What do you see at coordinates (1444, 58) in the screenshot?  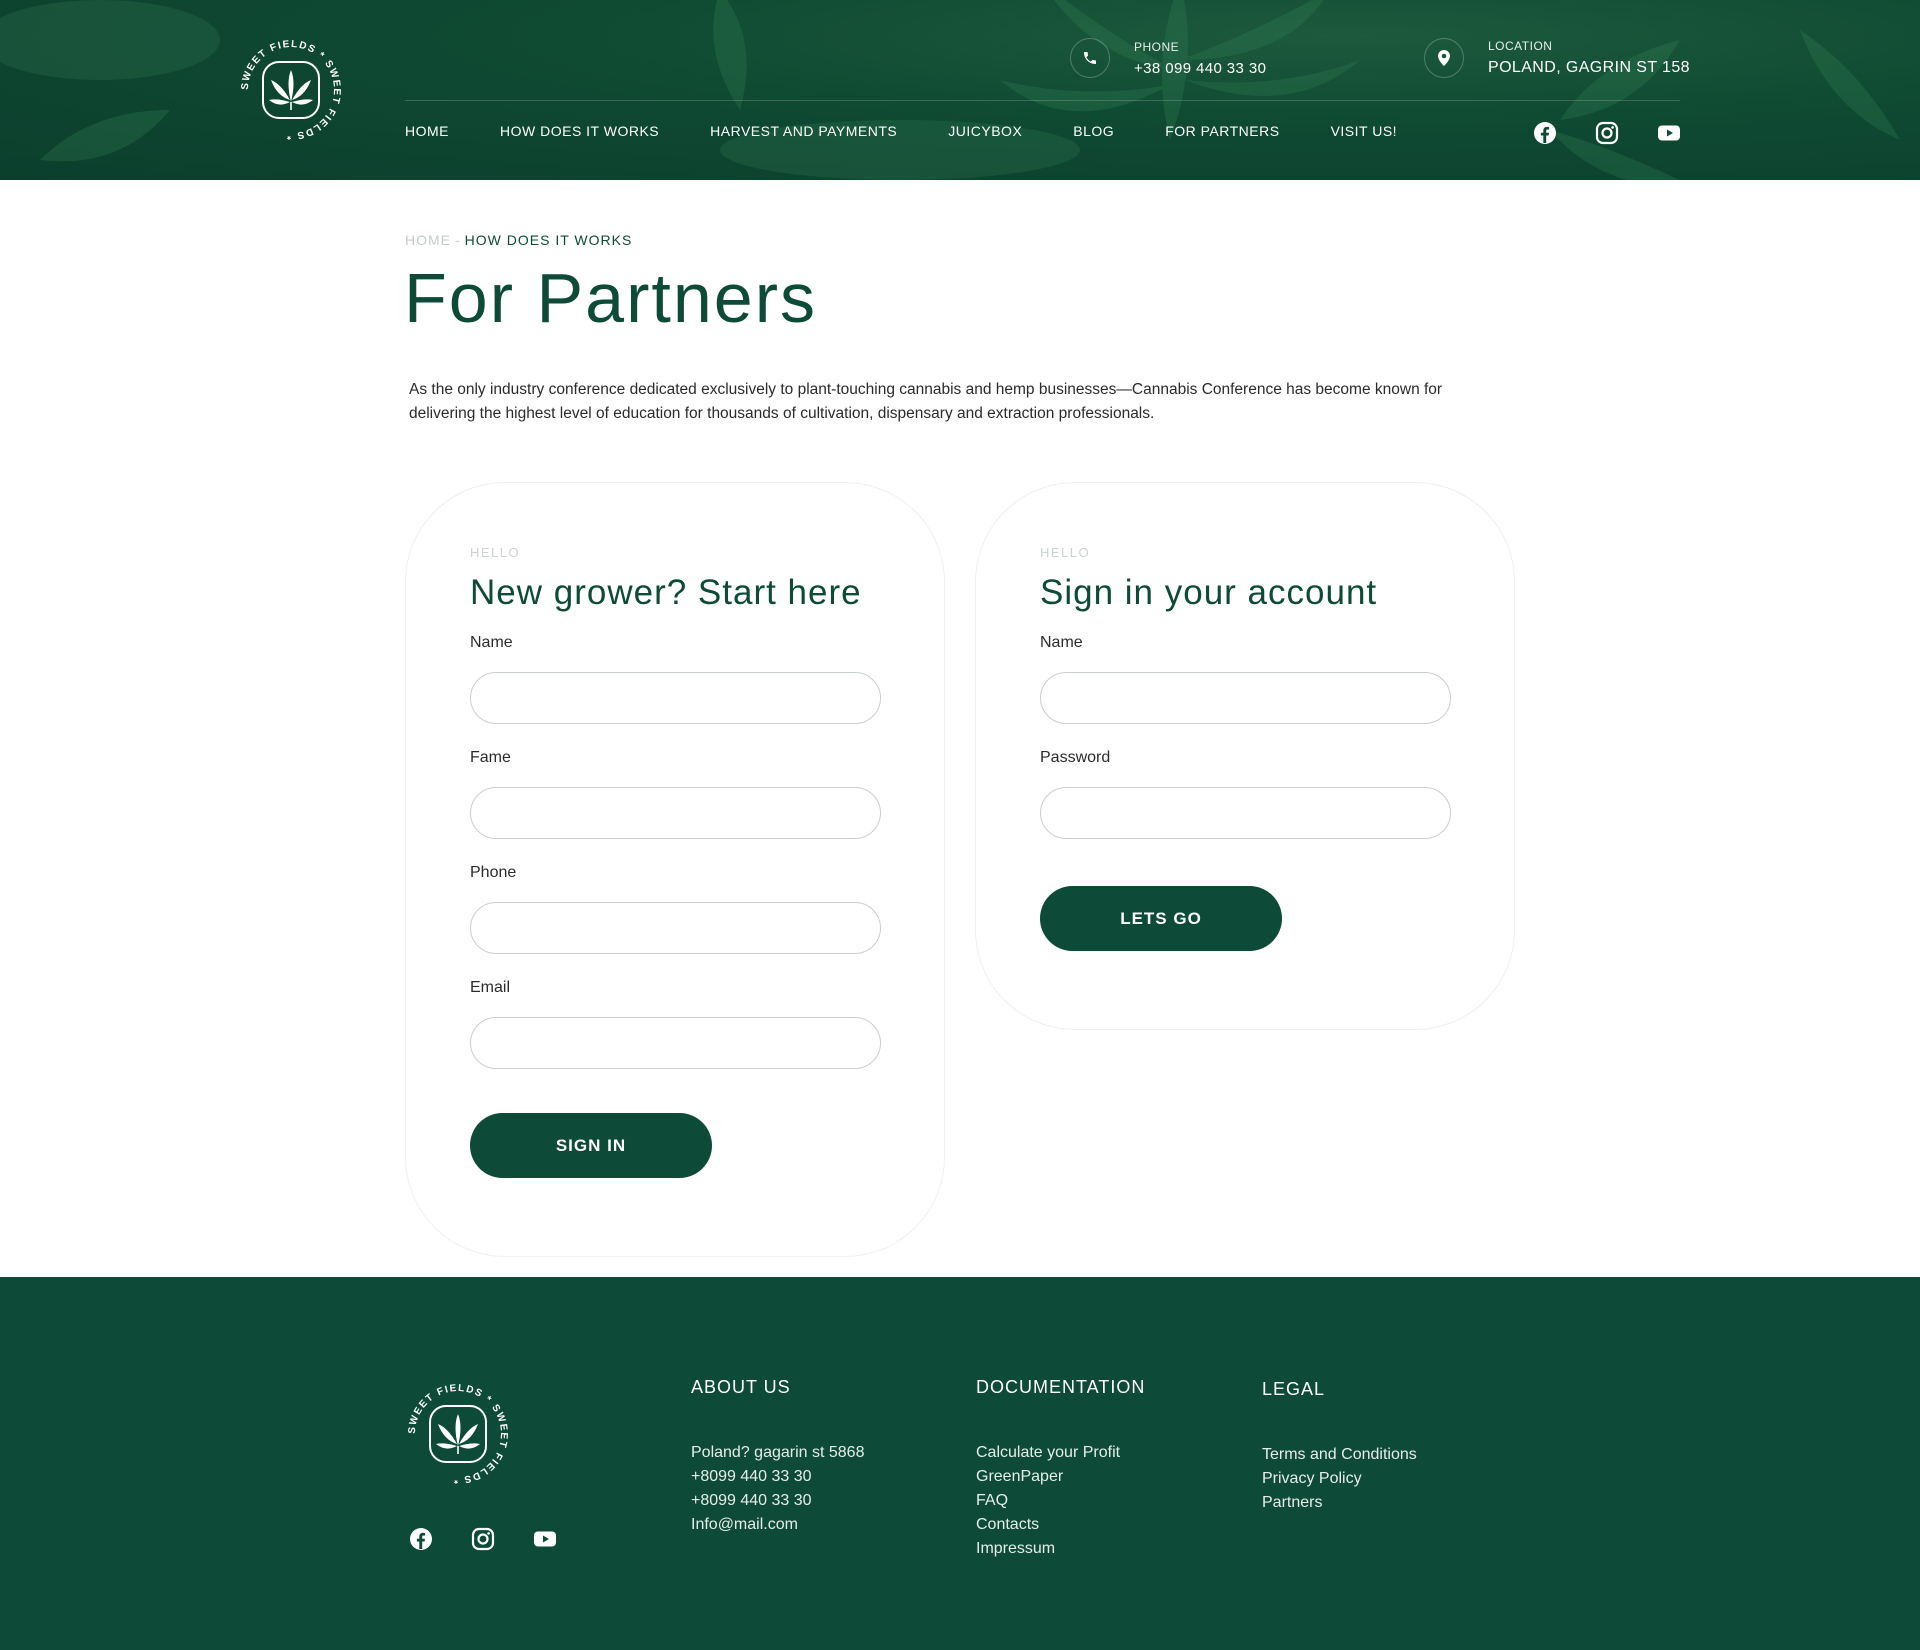 I see `location-pin-icon` at bounding box center [1444, 58].